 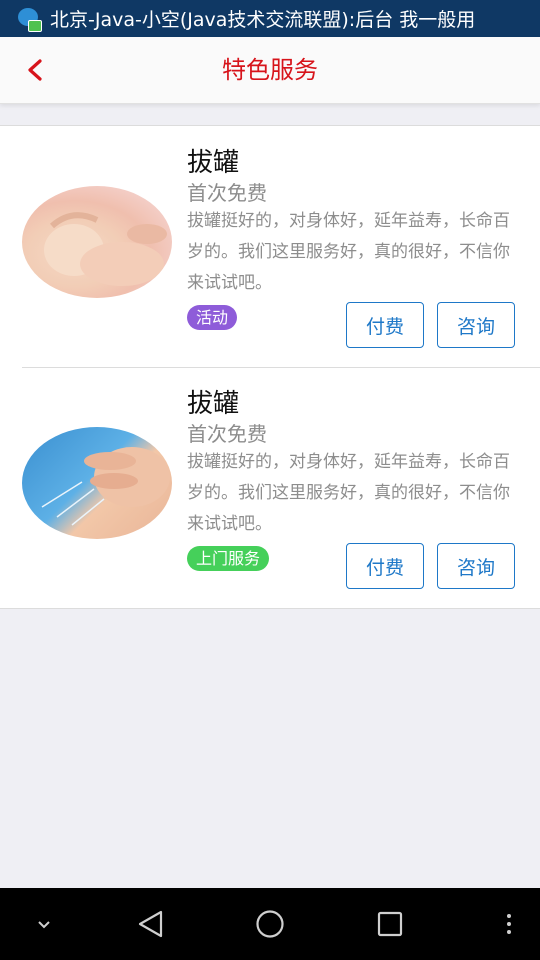 I want to click on home-circle-icon, so click(x=270, y=924).